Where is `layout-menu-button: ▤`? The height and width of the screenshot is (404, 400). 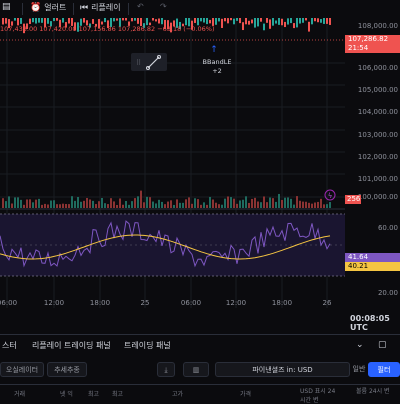 layout-menu-button: ▤ is located at coordinates (6, 7).